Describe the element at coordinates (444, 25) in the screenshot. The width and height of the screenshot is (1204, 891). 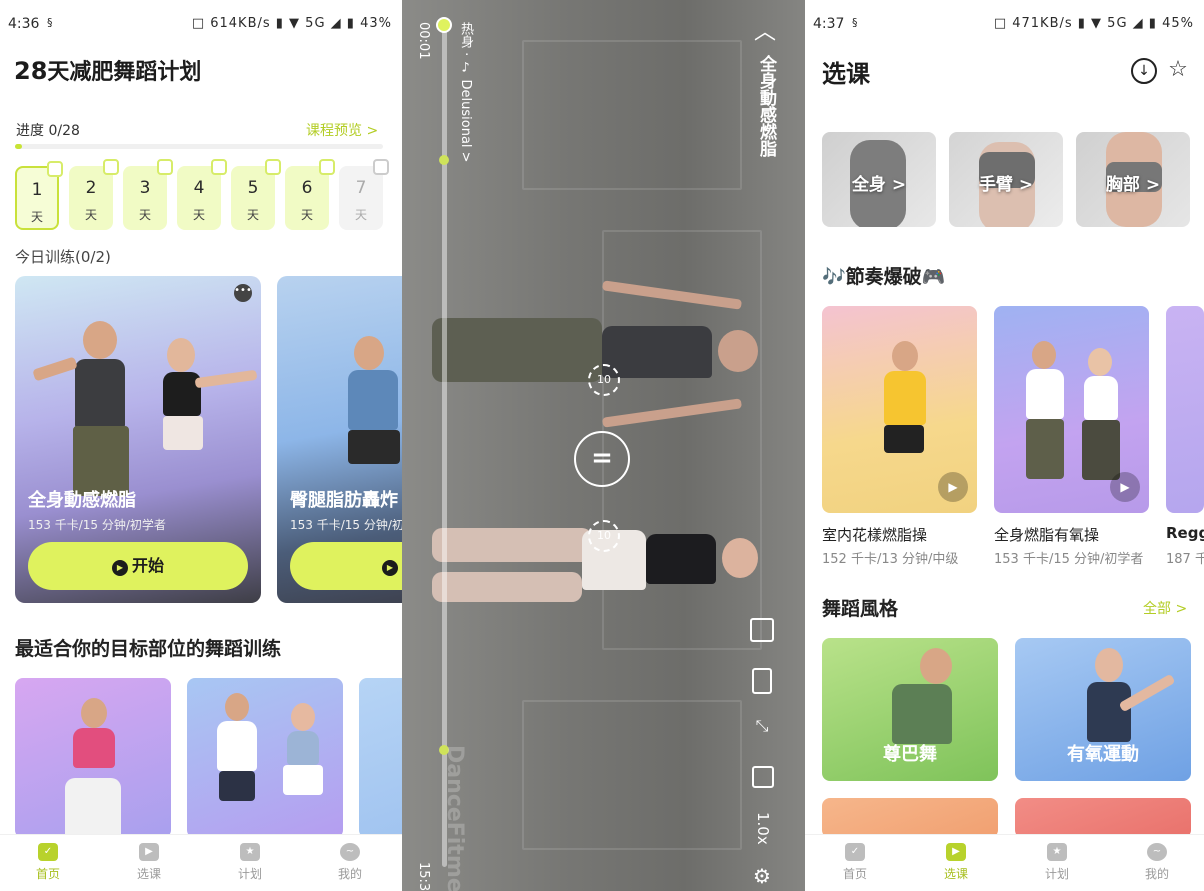
I see `timeline-scrubber` at that location.